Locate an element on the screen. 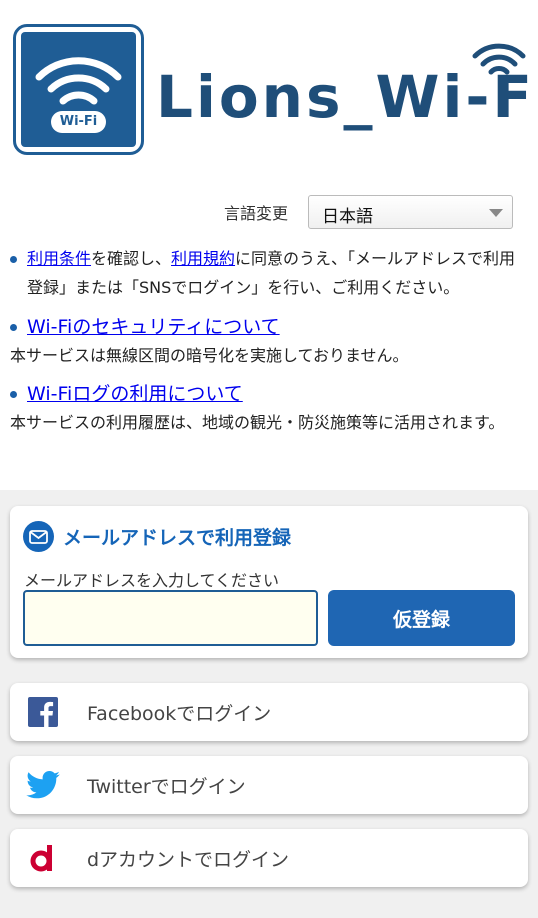 This screenshot has width=538, height=918. twitter-icon is located at coordinates (43, 785).